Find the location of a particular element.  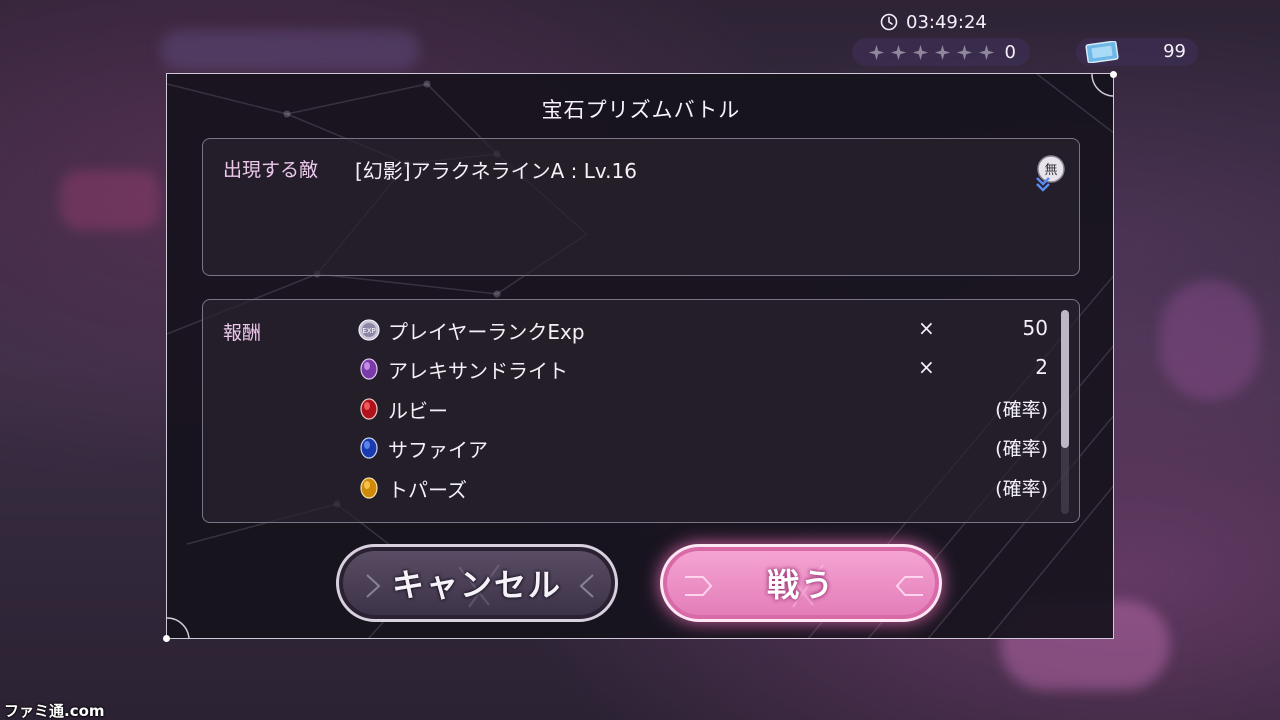

ruby-gem-icon is located at coordinates (369, 409).